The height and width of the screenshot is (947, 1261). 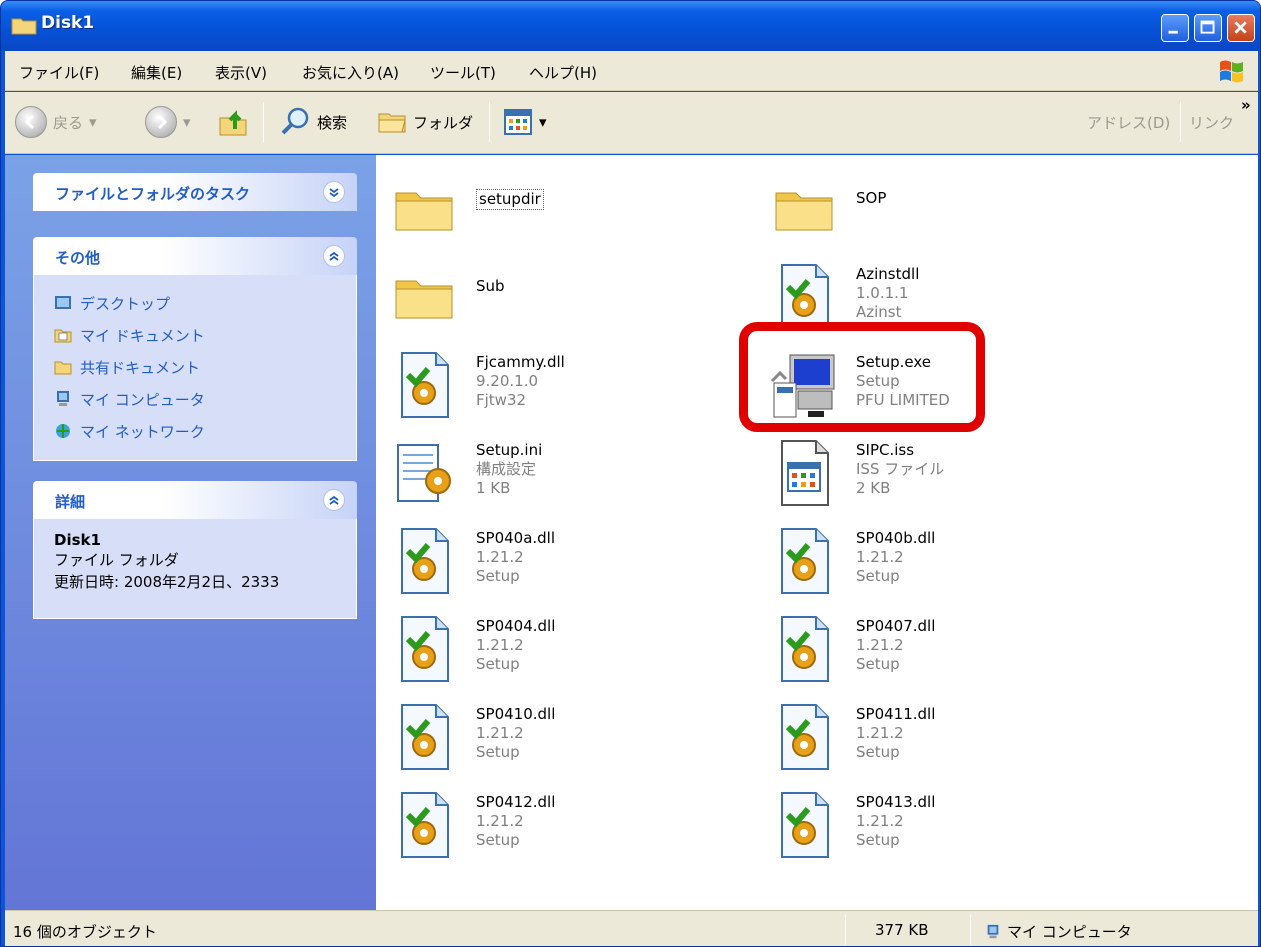 What do you see at coordinates (631, 928) in the screenshot?
I see `status-bar: 16 個のオブジェクト 377 KB マイ コンピュータ` at bounding box center [631, 928].